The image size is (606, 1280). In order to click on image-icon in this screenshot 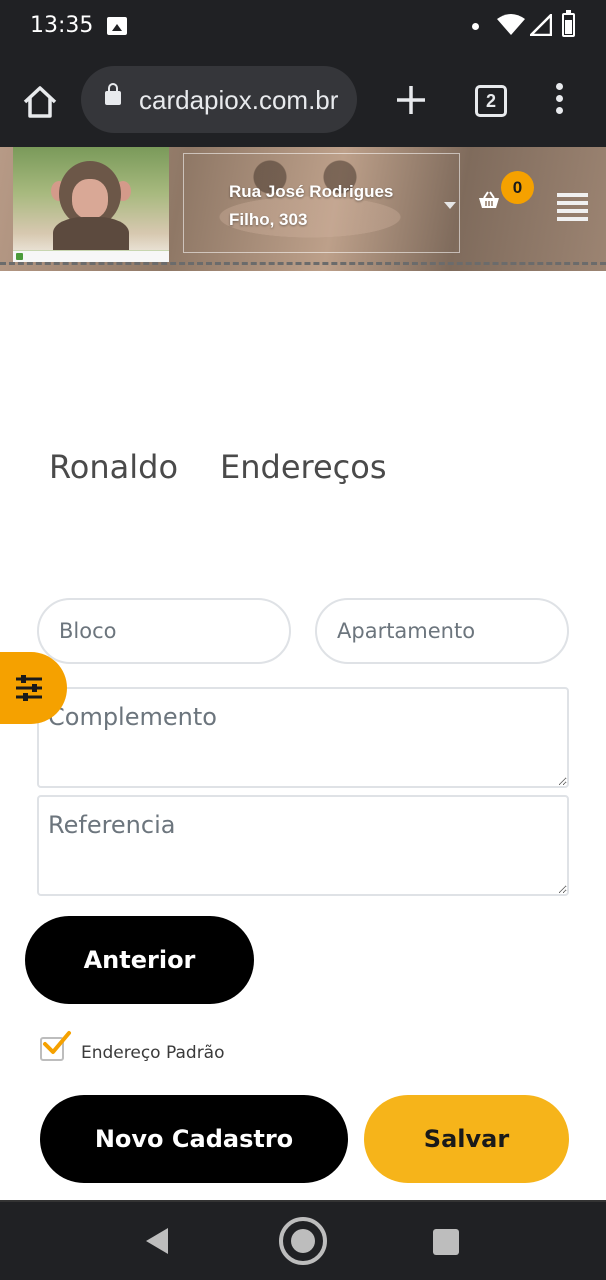, I will do `click(117, 26)`.